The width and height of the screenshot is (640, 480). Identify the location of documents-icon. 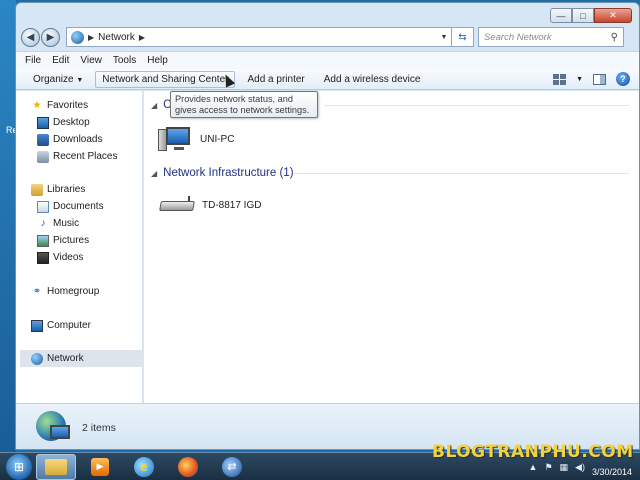
(43, 206).